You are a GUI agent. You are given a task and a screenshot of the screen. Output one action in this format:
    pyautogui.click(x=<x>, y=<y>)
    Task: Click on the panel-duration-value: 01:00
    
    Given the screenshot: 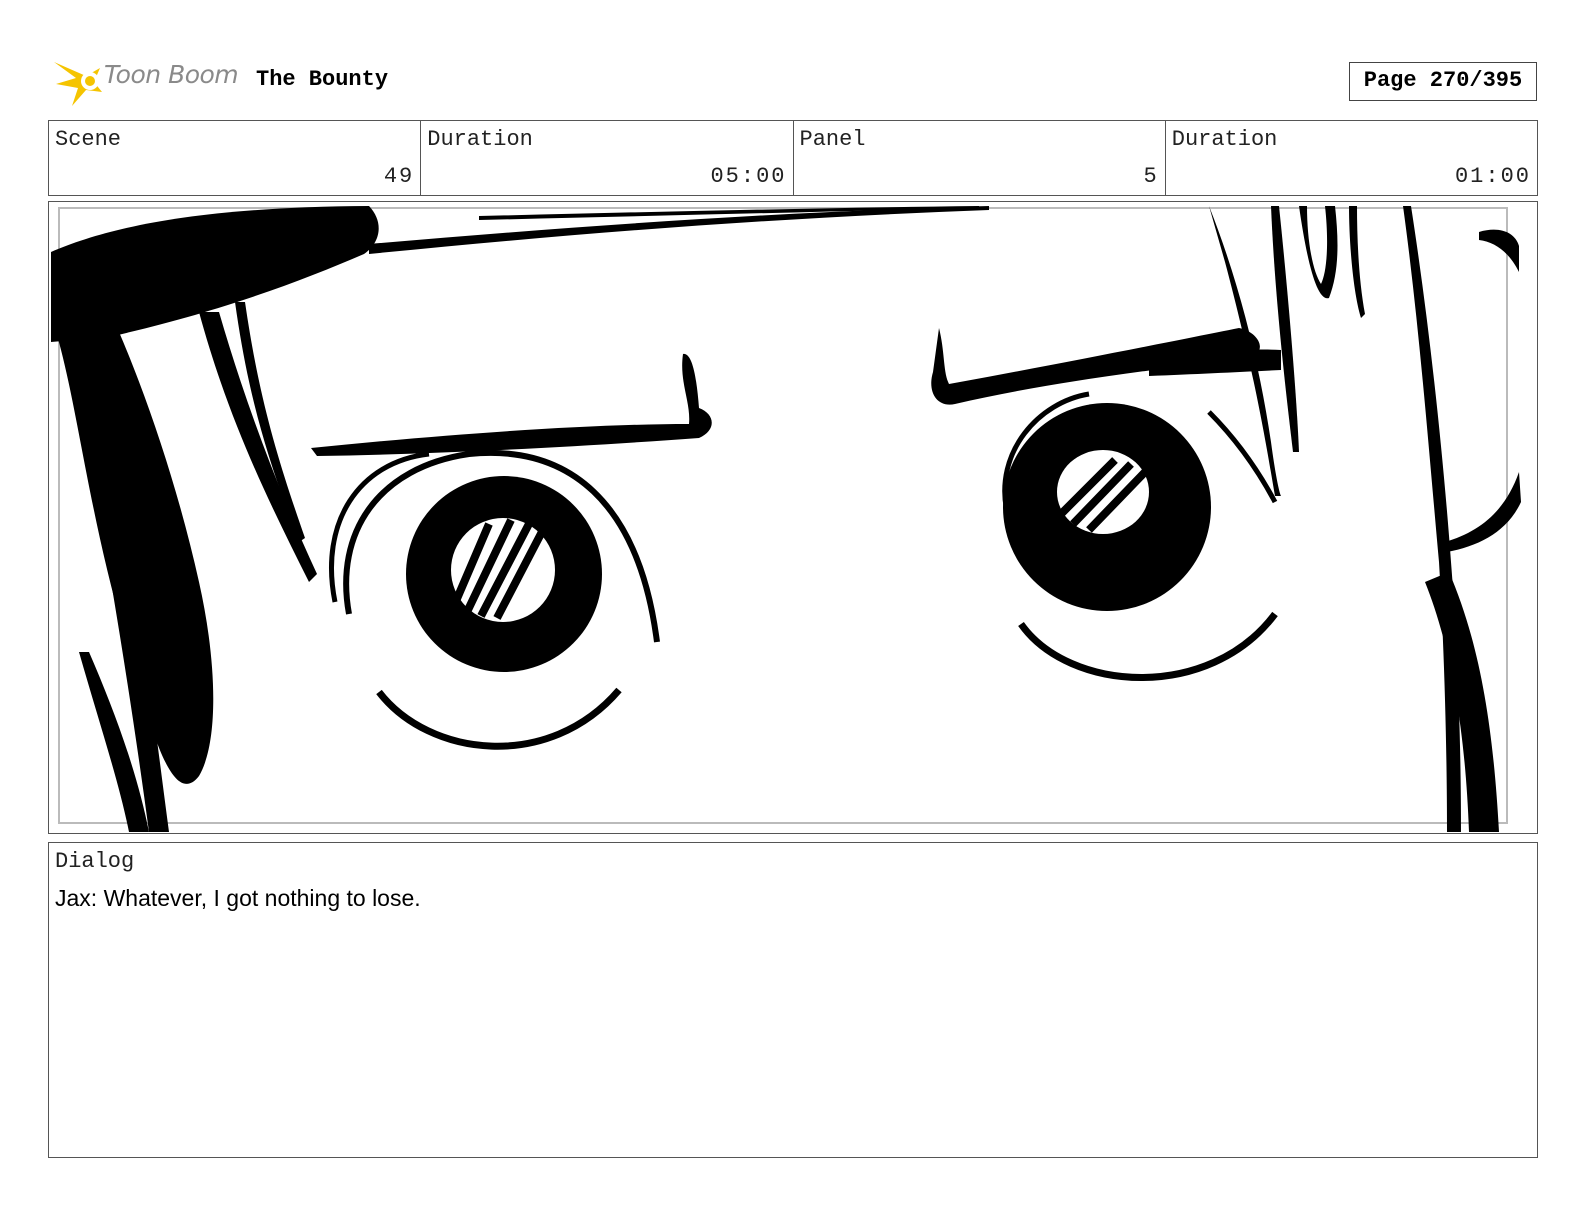 What is the action you would take?
    pyautogui.click(x=1492, y=176)
    